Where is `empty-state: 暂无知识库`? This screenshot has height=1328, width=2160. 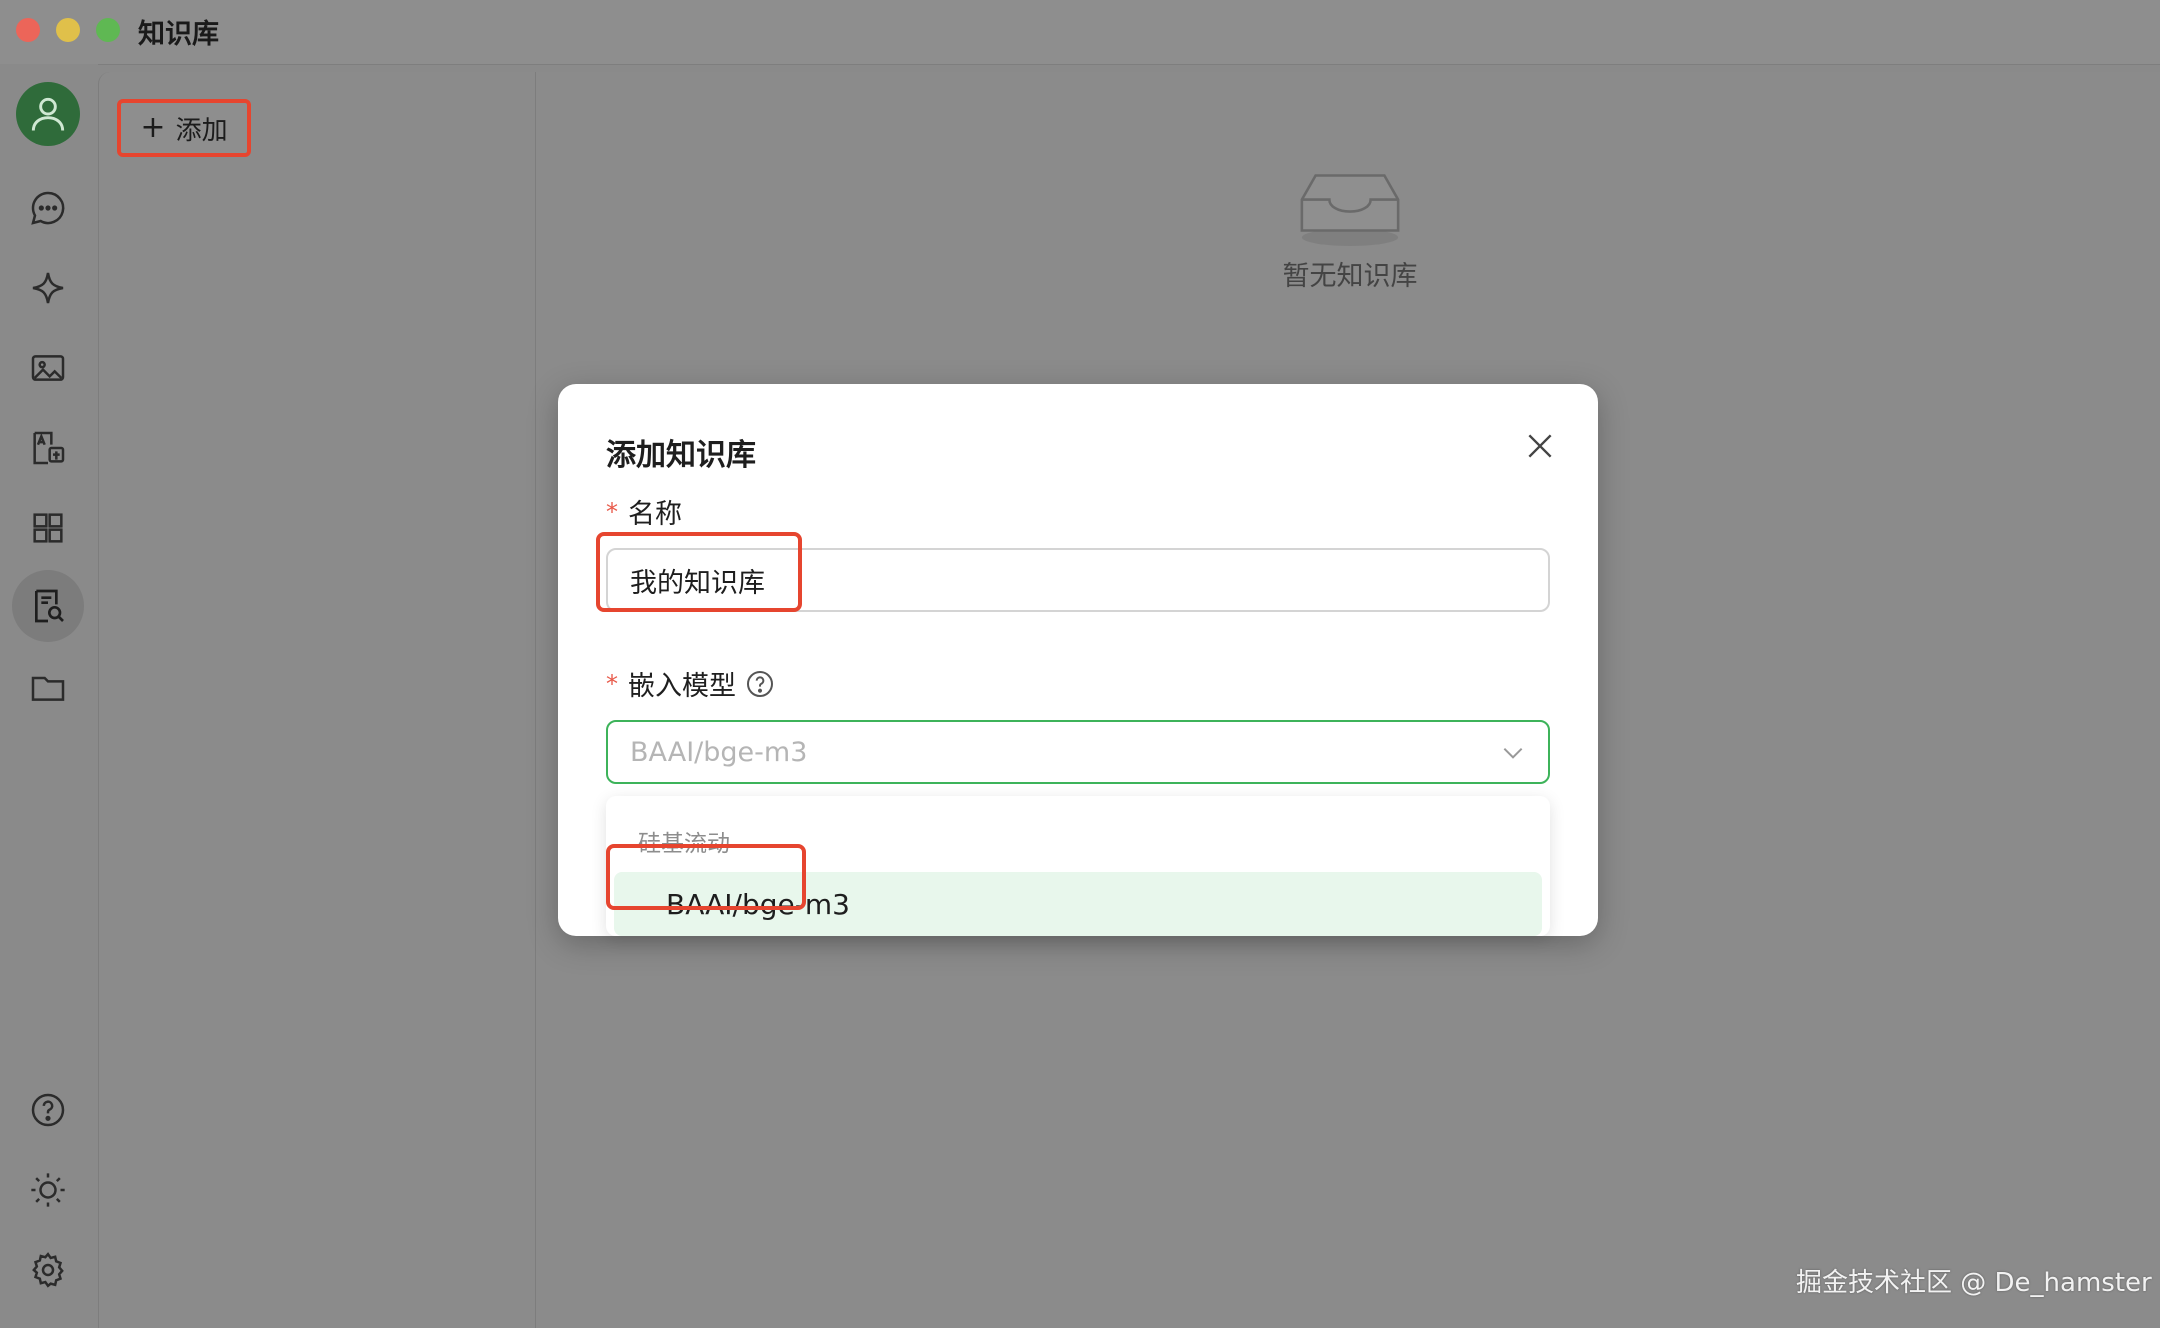
empty-state: 暂无知识库 is located at coordinates (1350, 225).